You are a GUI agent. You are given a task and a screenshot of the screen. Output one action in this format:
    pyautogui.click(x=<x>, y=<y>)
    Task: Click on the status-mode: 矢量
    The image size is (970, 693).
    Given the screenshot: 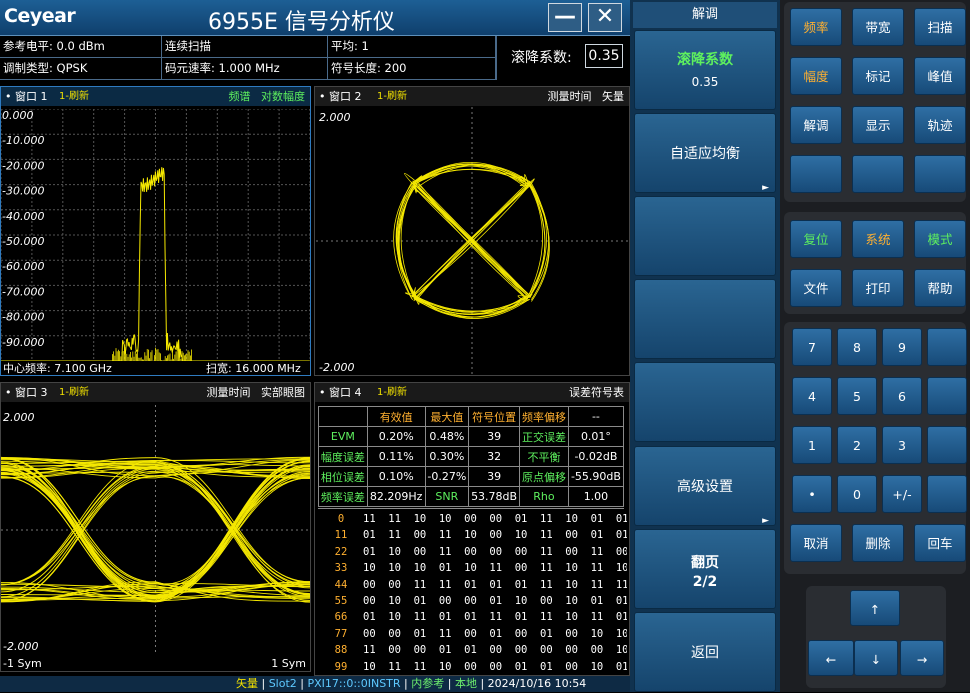 What is the action you would take?
    pyautogui.click(x=247, y=683)
    